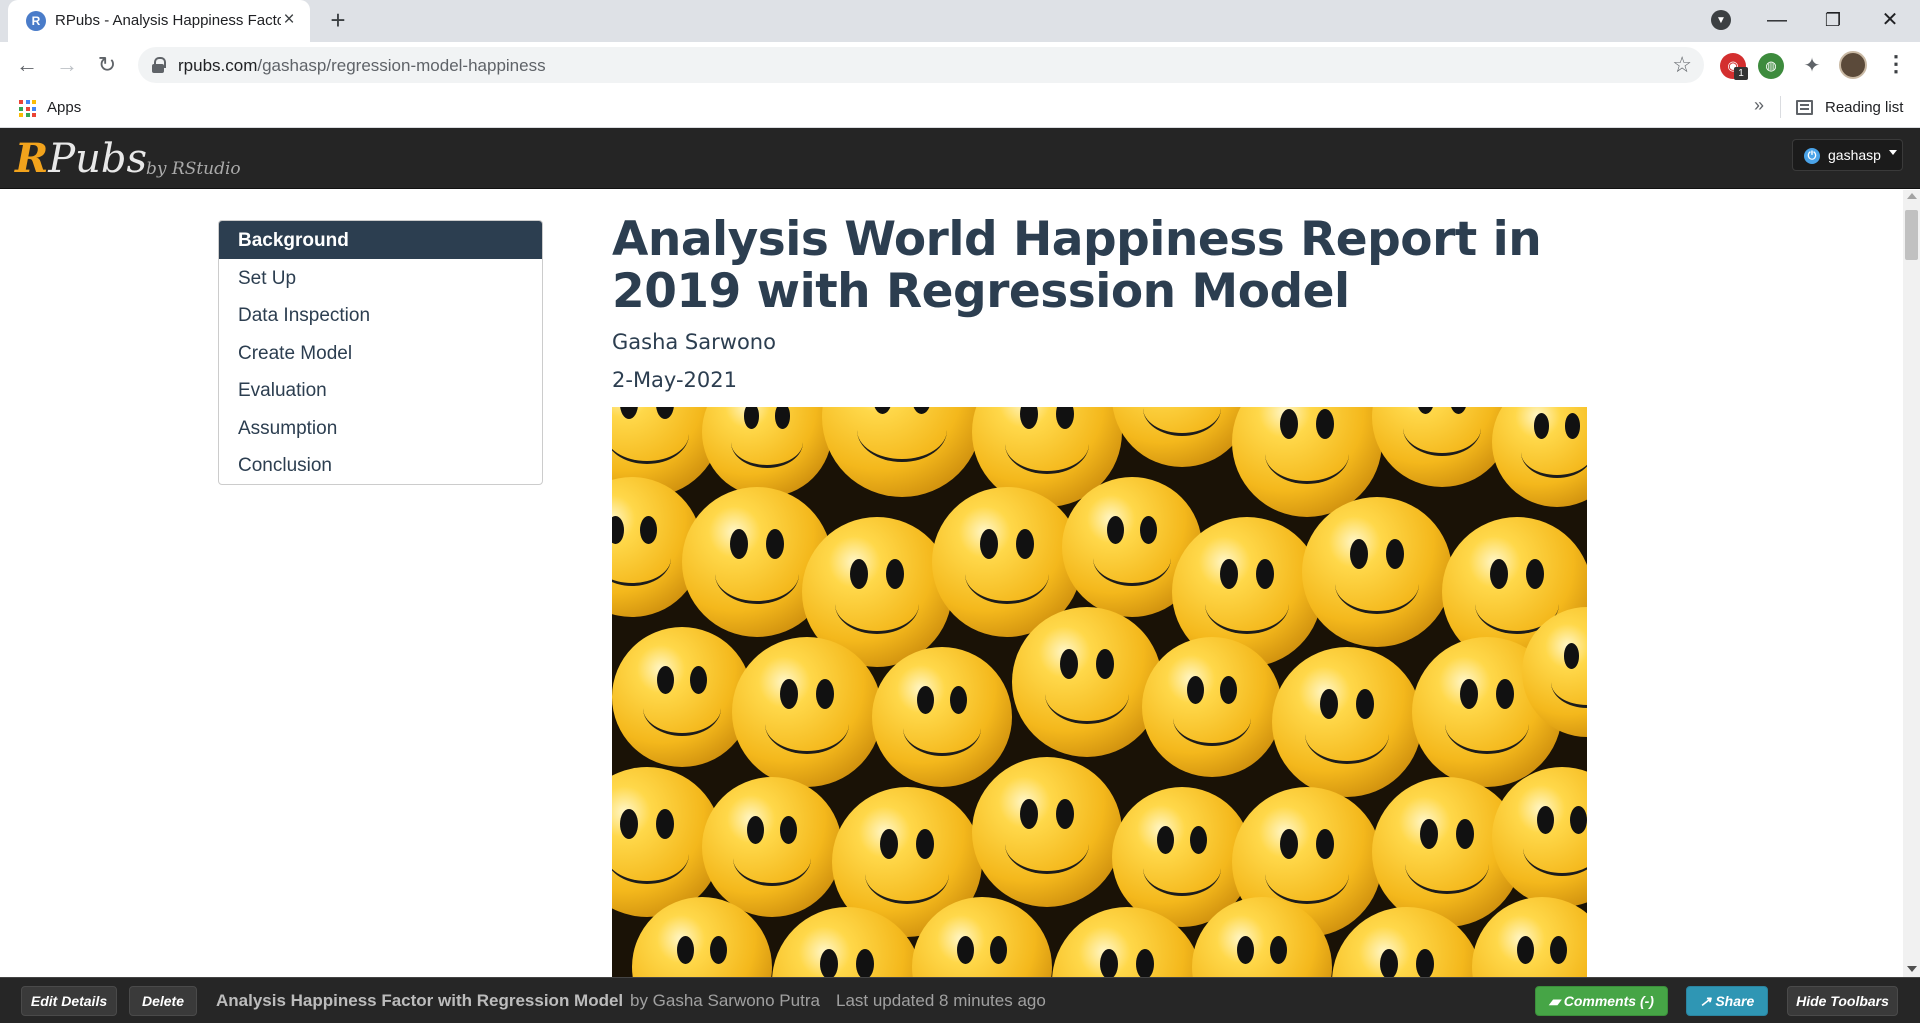  What do you see at coordinates (1780, 107) in the screenshot?
I see `bookmarks-divider` at bounding box center [1780, 107].